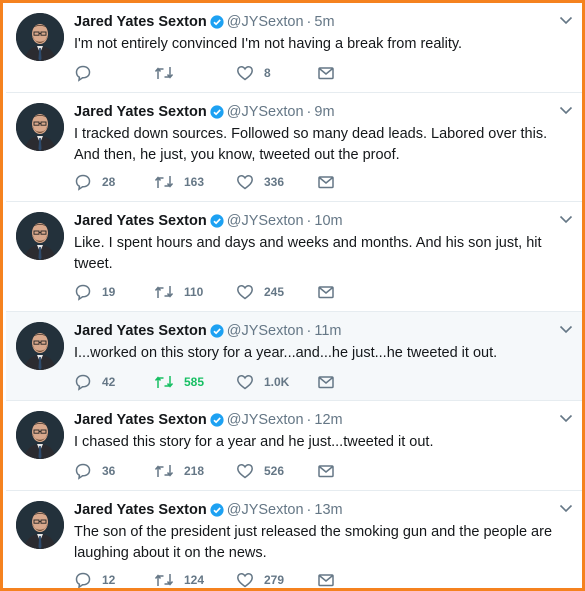 This screenshot has height=591, width=585. What do you see at coordinates (253, 73) in the screenshot?
I see `like-button: 8` at bounding box center [253, 73].